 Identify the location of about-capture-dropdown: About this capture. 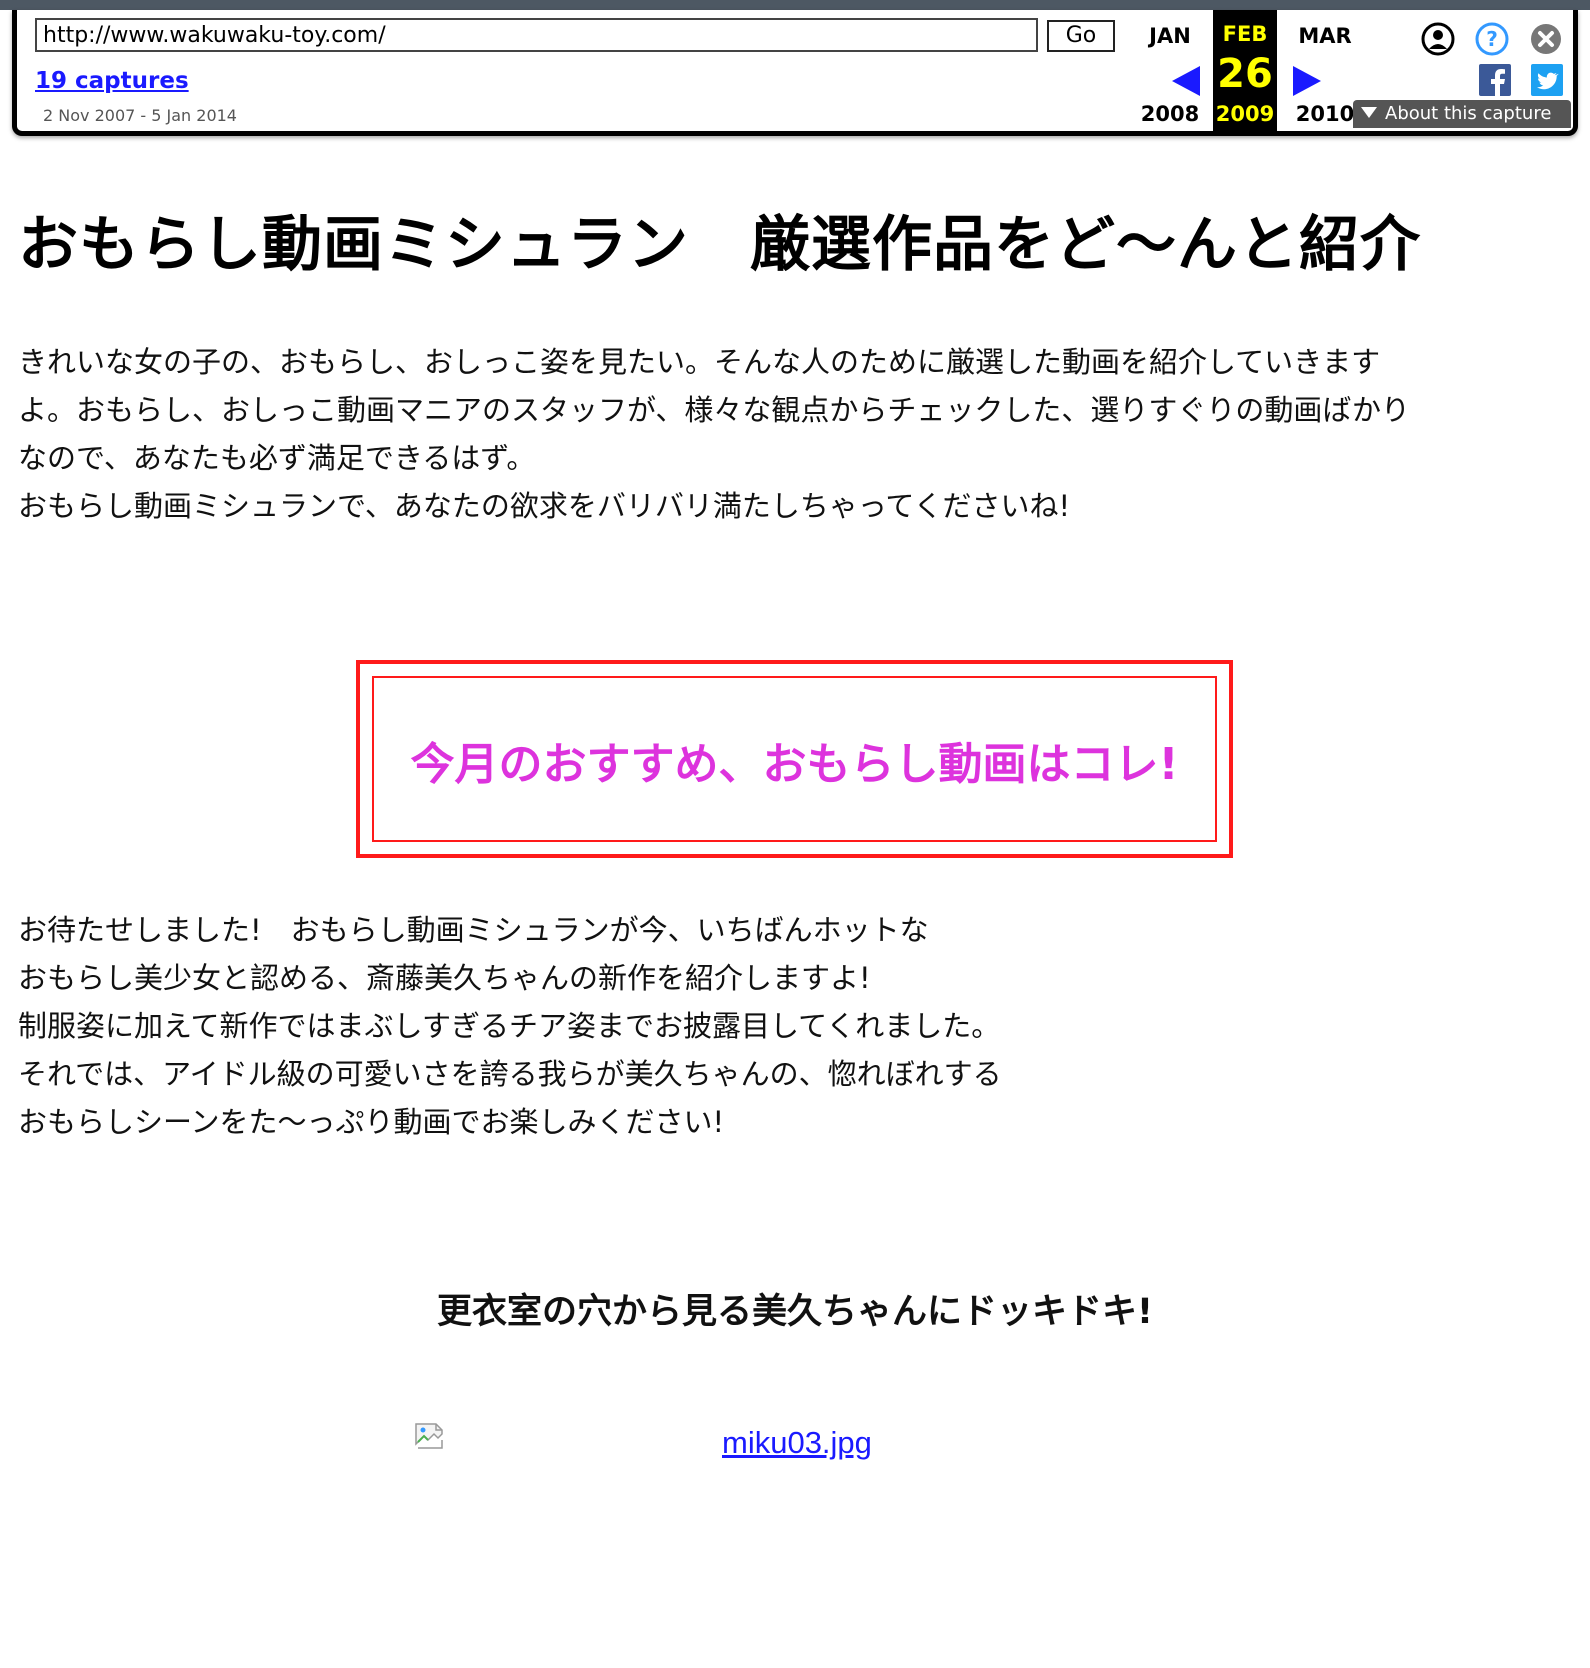
(1462, 114).